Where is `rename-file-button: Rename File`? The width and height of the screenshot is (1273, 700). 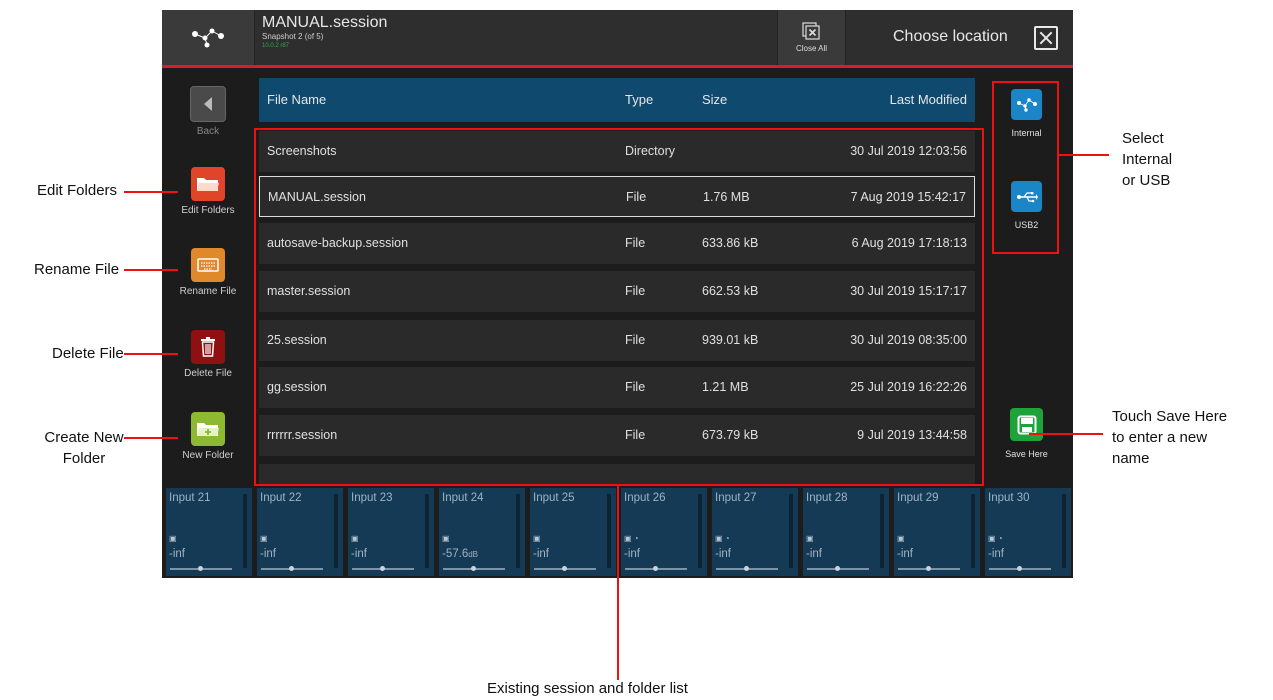 rename-file-button: Rename File is located at coordinates (208, 272).